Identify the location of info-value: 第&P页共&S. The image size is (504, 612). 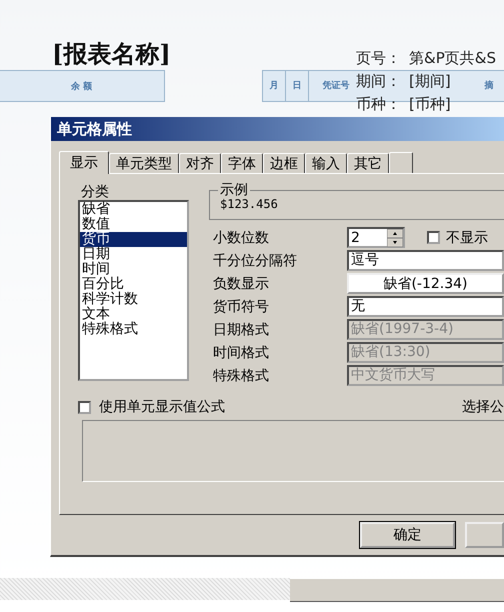
(452, 58).